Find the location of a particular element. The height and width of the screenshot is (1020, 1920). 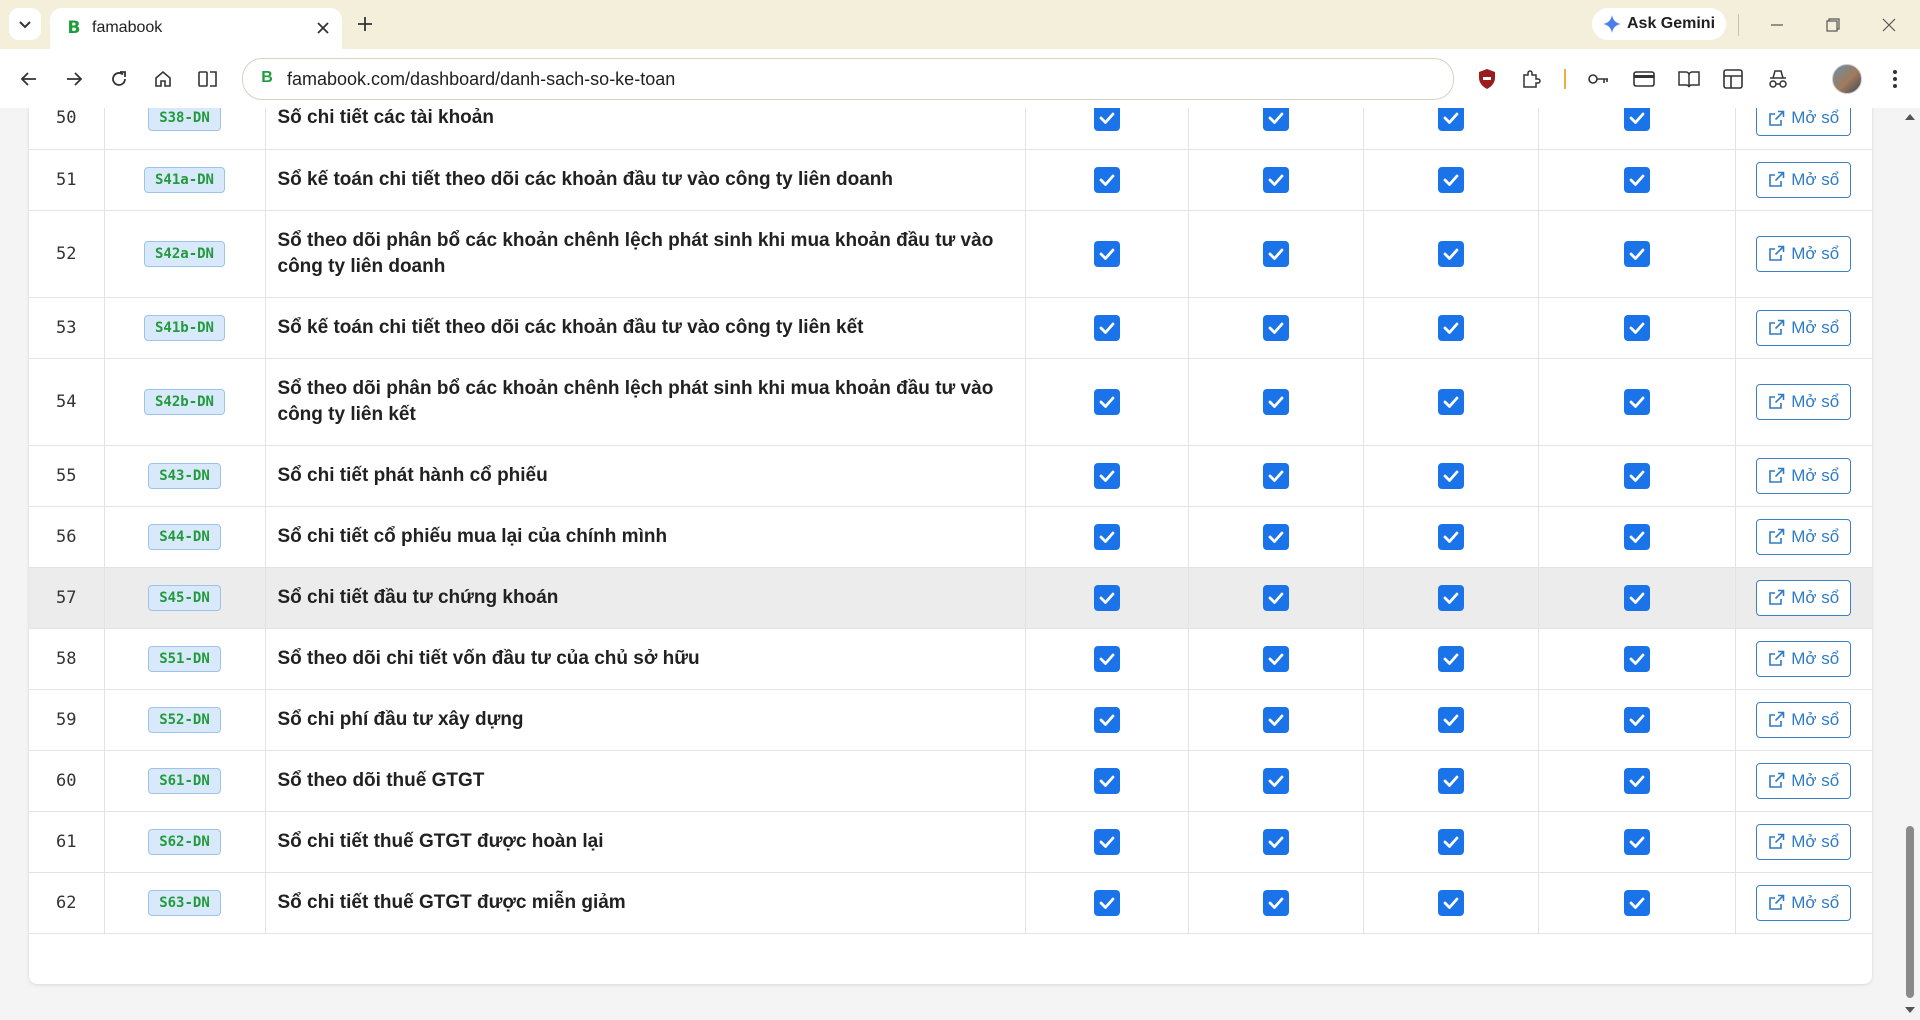

close-tab-button is located at coordinates (323, 28).